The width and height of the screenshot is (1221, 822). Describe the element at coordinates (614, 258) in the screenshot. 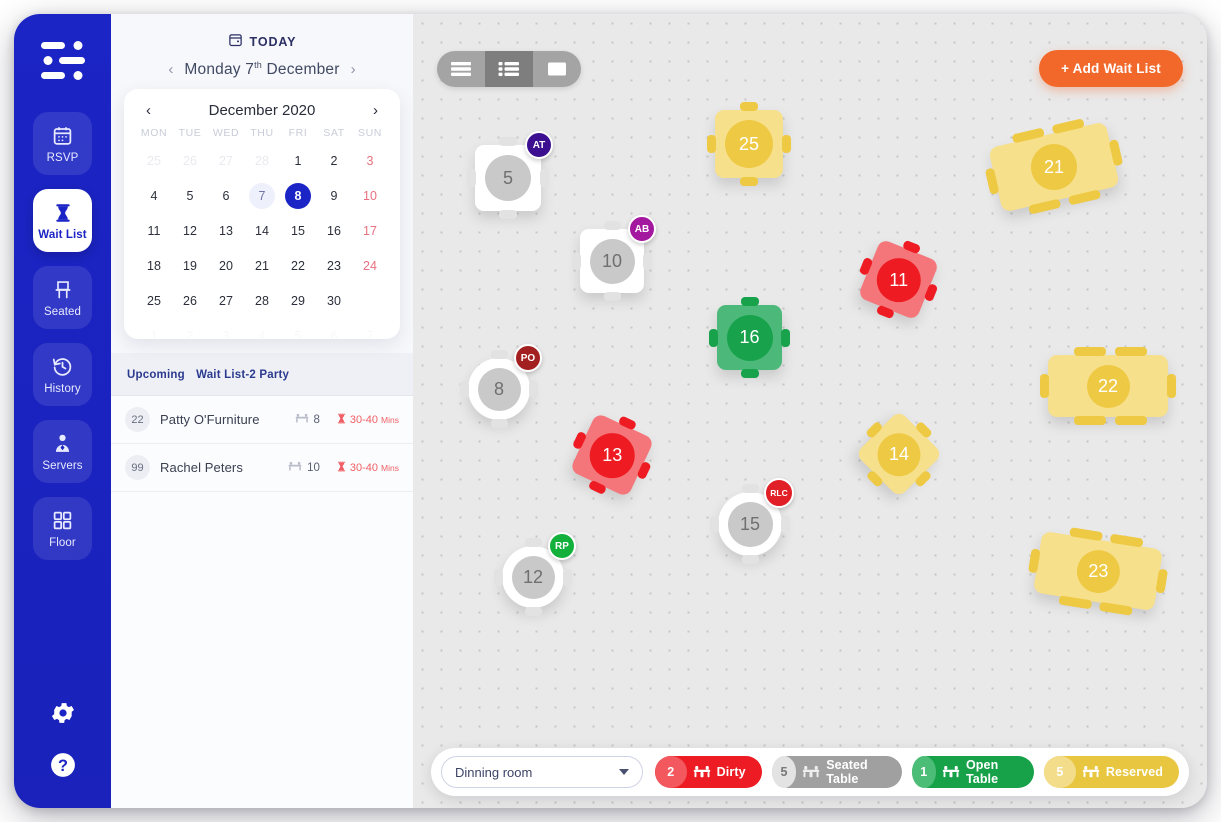

I see `floor-table: 10 AB` at that location.